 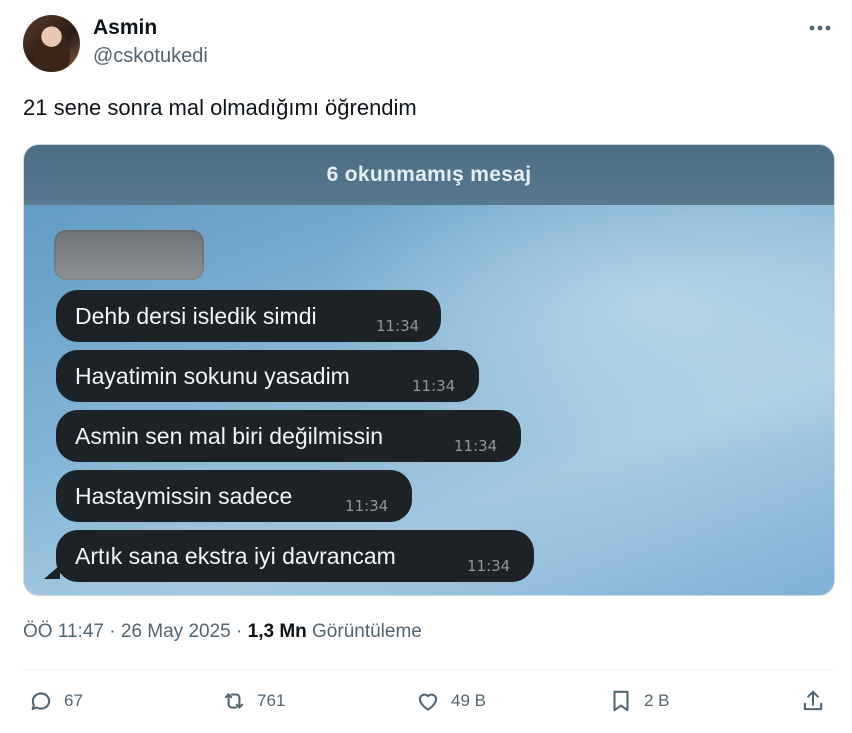 I want to click on chat-bubble: Hastaymissin sadece 11:34, so click(x=234, y=496).